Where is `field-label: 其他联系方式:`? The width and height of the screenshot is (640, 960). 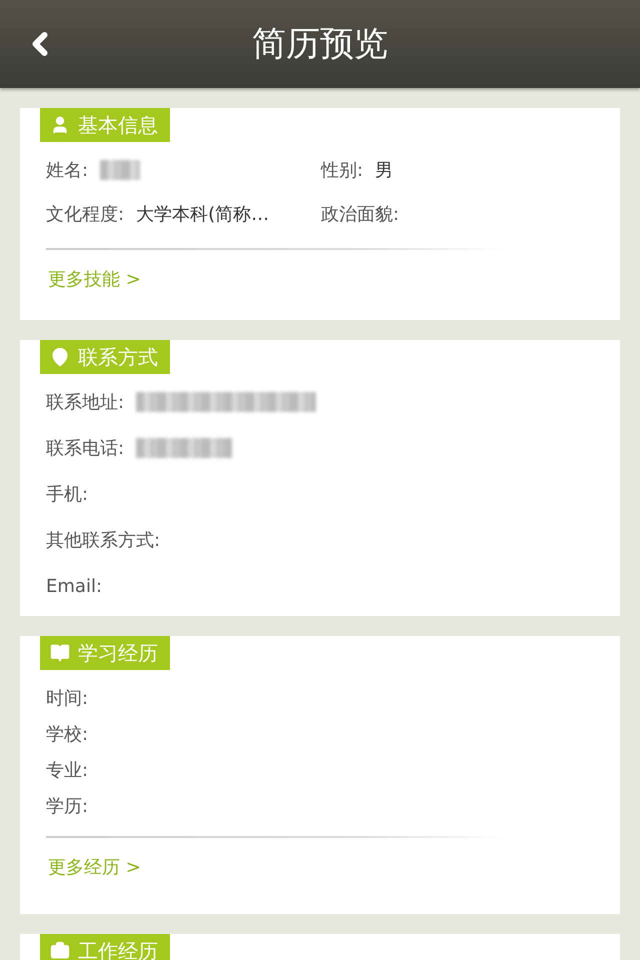
field-label: 其他联系方式: is located at coordinates (103, 540).